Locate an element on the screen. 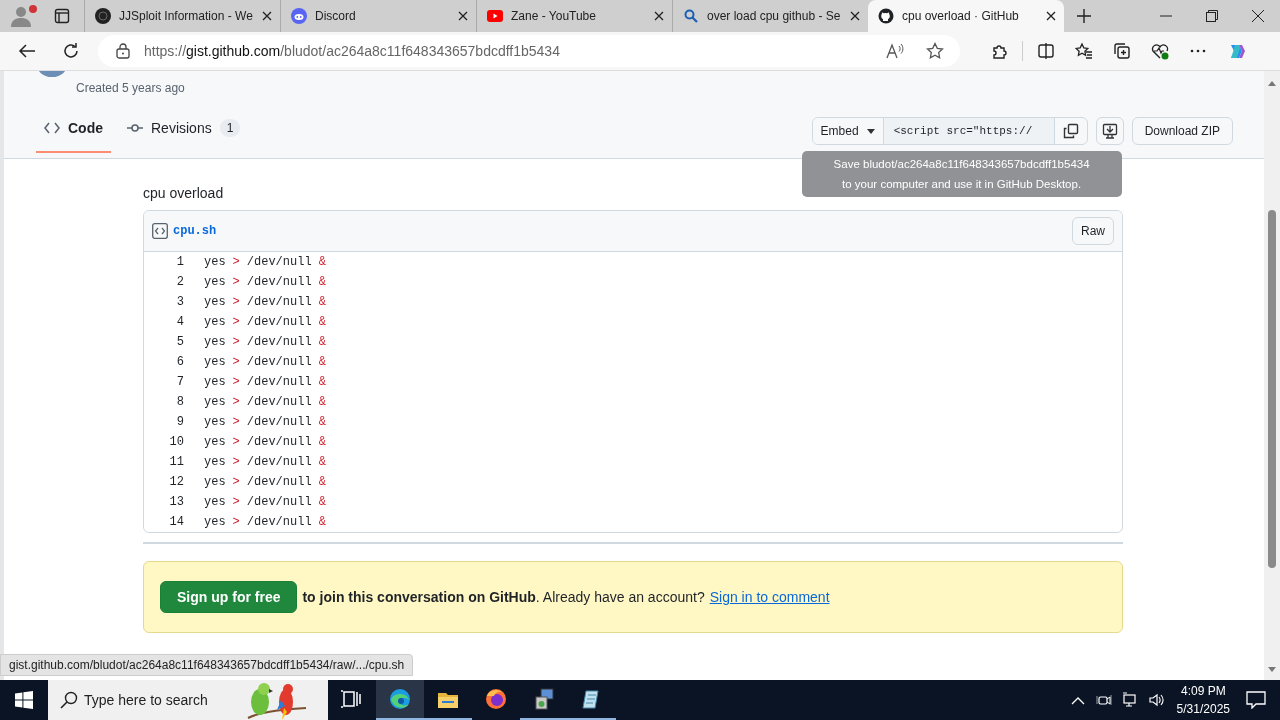 This screenshot has width=1280, height=720. count-badge: 1 is located at coordinates (230, 128).